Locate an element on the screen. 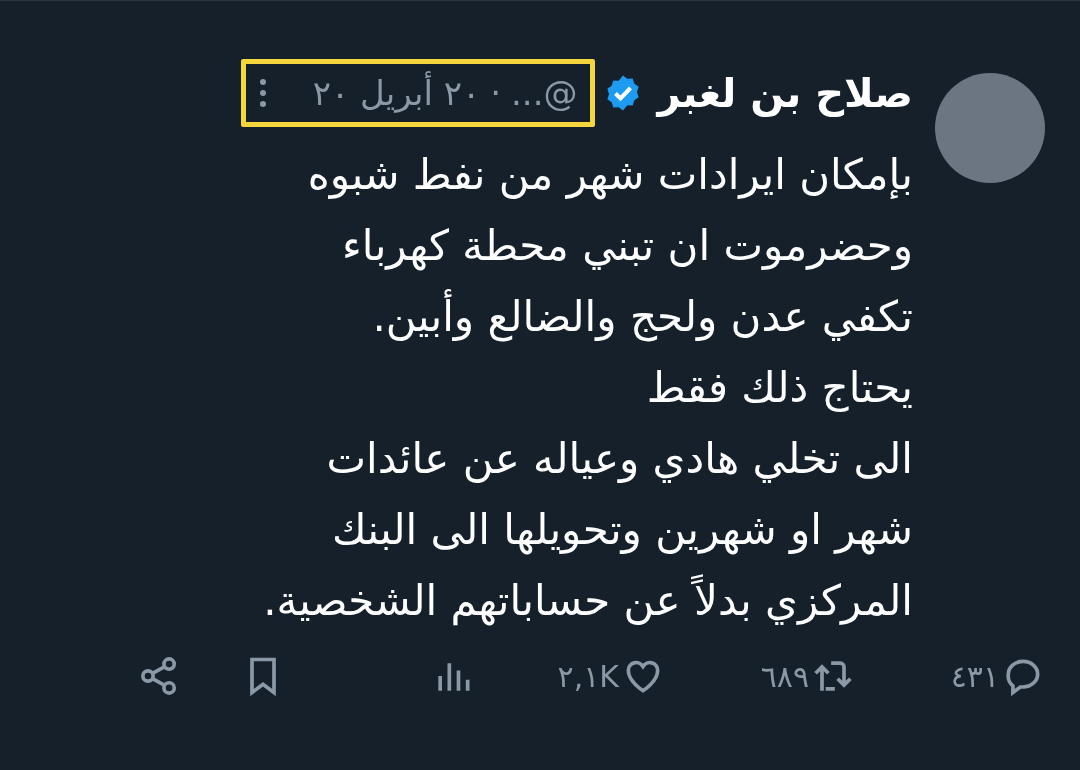  action-count: ٤٣١ is located at coordinates (974, 676).